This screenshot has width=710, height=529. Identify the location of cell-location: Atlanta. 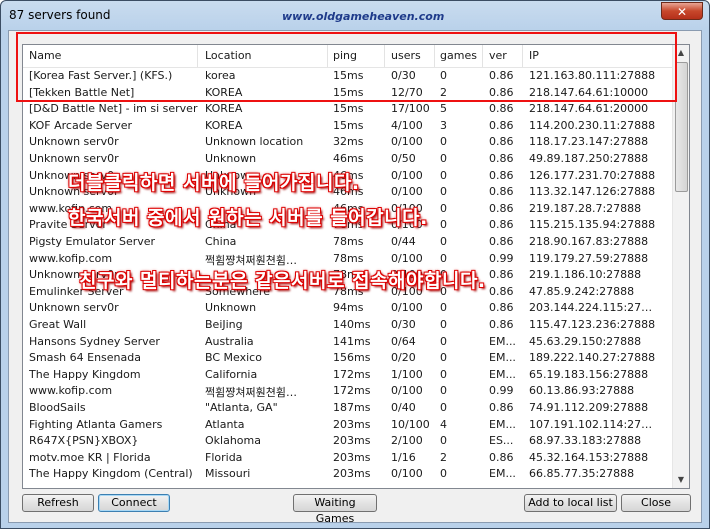
(225, 424).